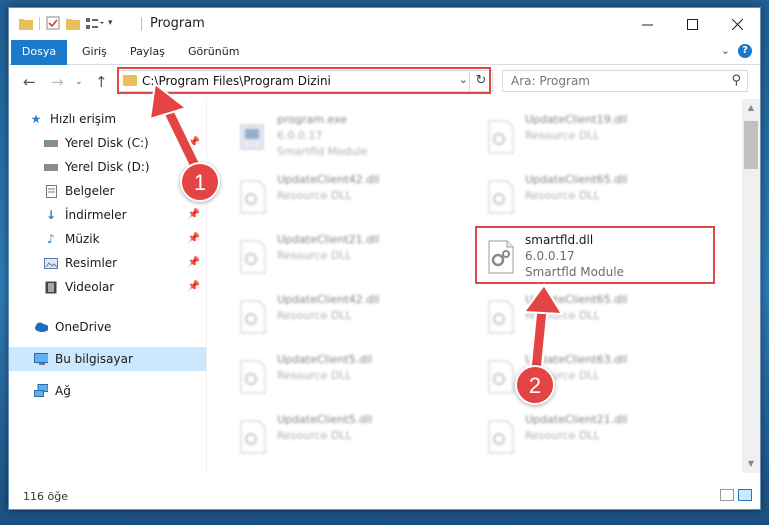  Describe the element at coordinates (41, 391) in the screenshot. I see `network-icon` at that location.